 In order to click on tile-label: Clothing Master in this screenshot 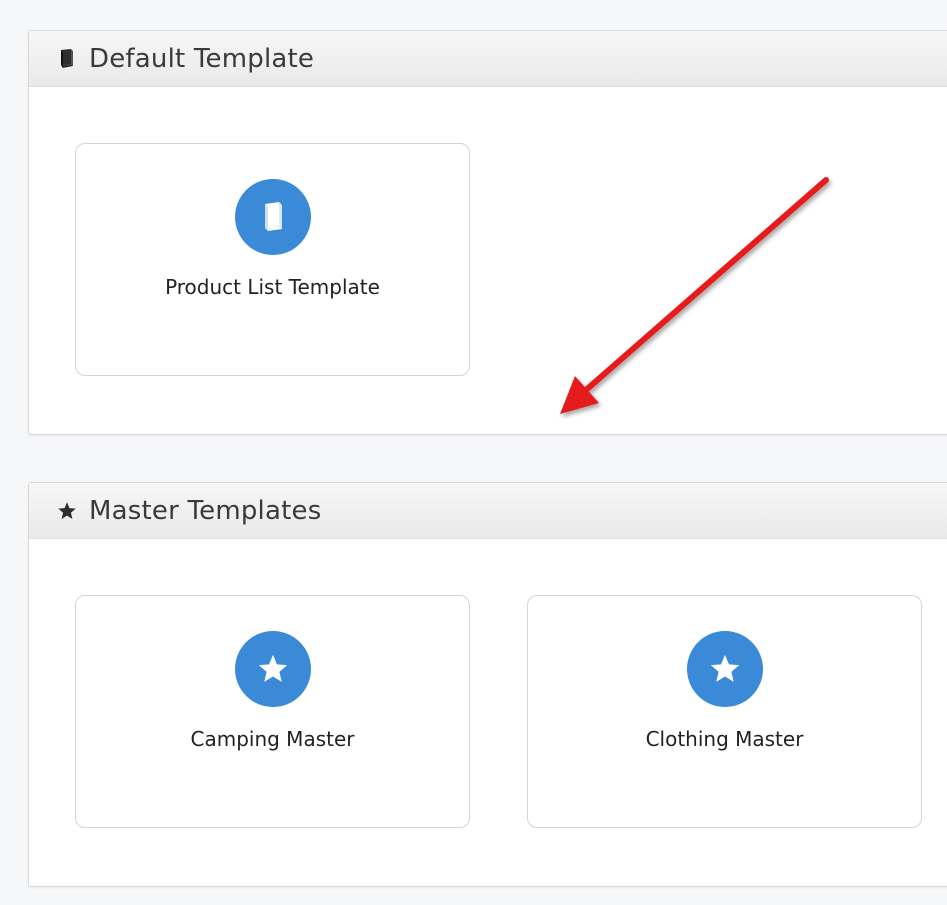, I will do `click(724, 739)`.